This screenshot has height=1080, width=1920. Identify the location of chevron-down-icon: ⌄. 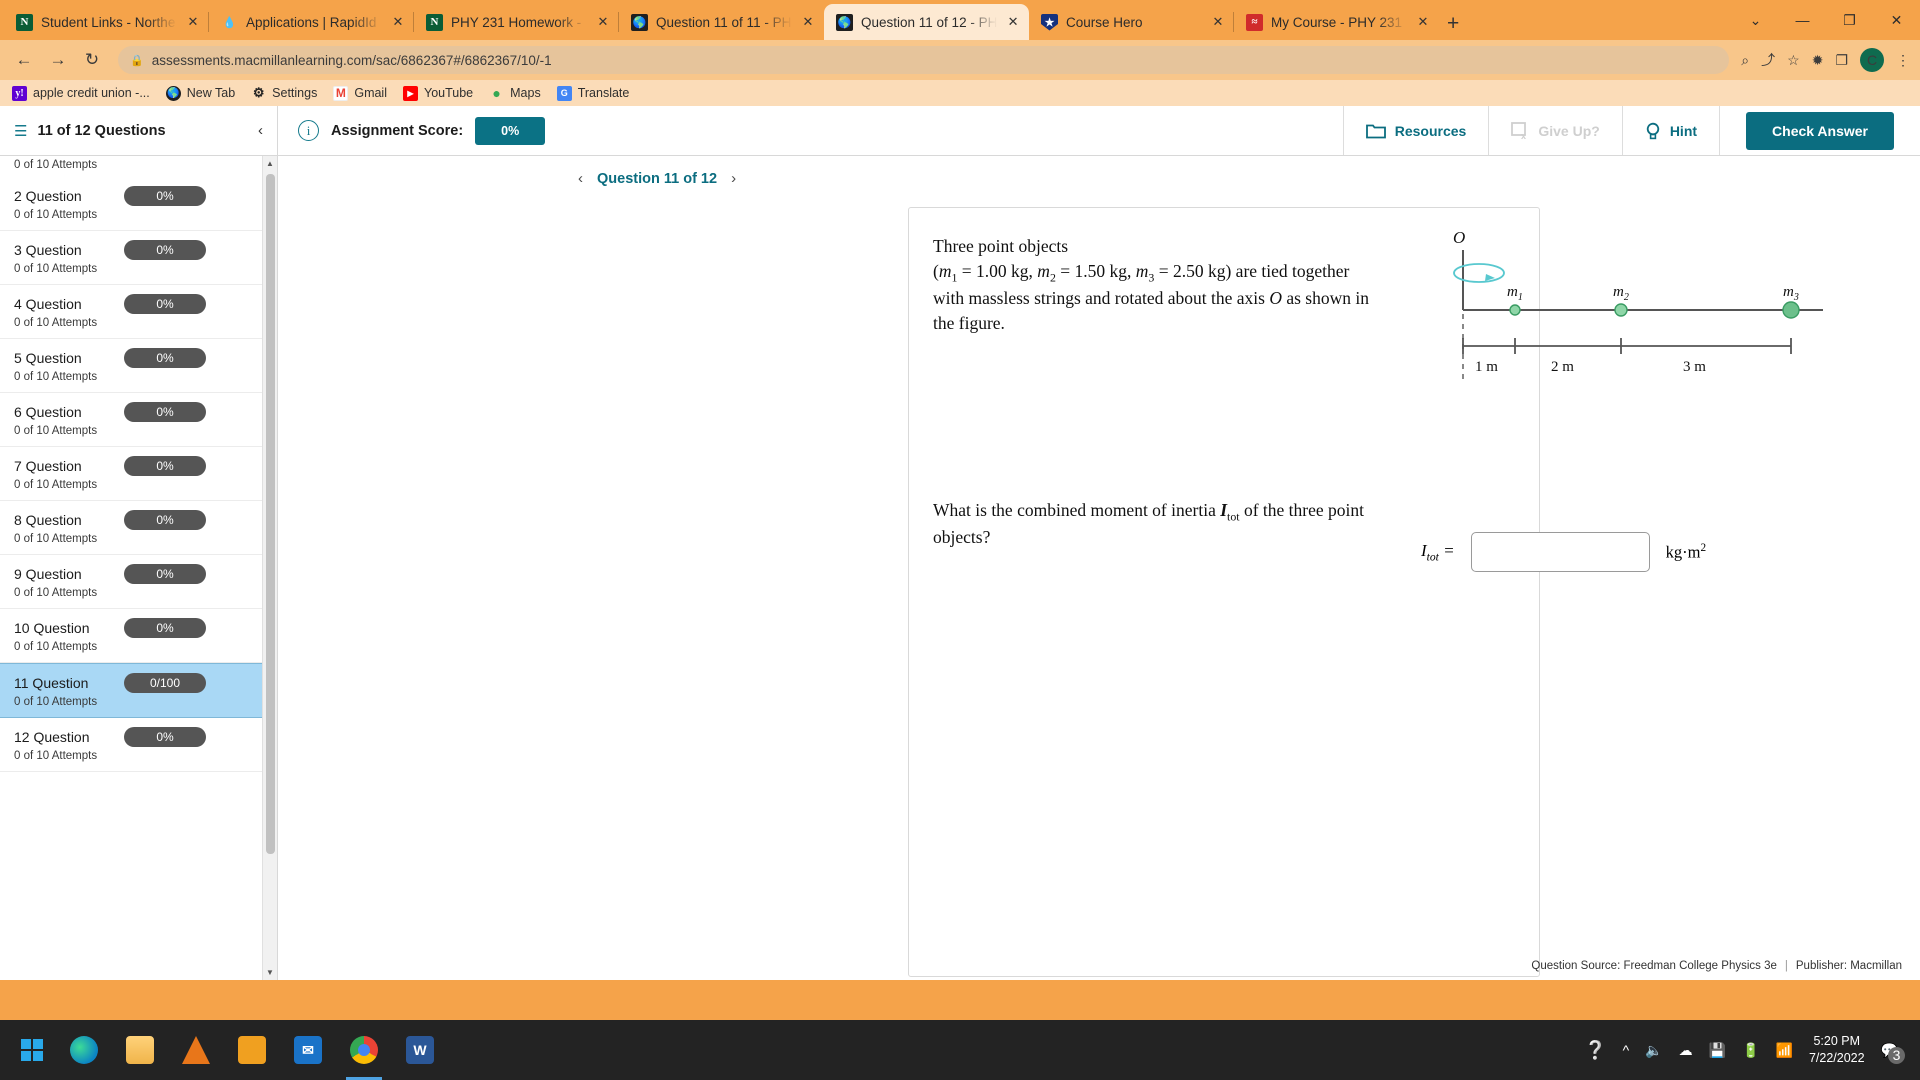
(1755, 20).